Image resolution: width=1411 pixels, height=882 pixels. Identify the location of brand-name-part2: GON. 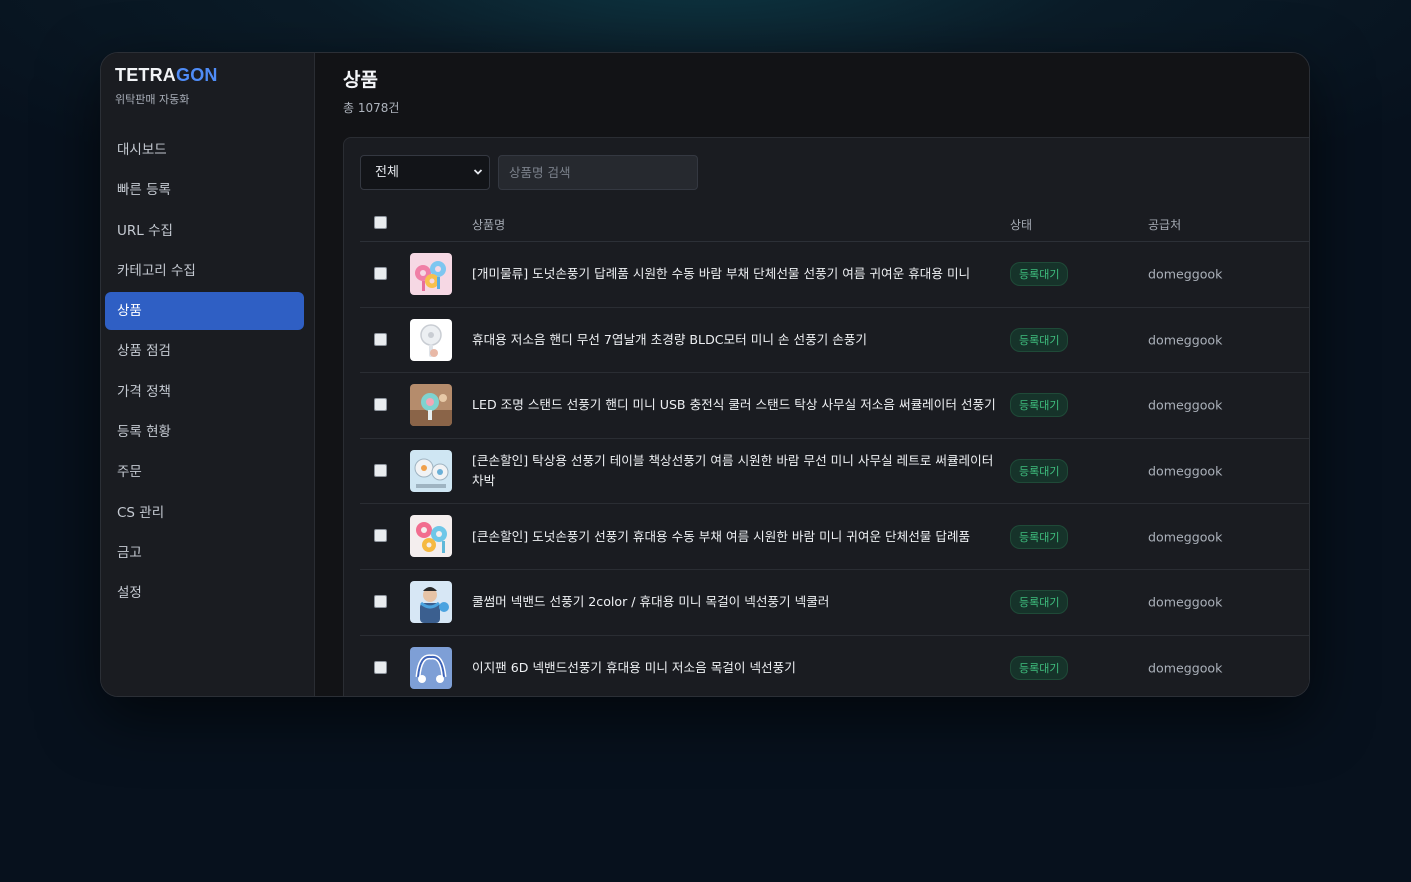
(197, 75).